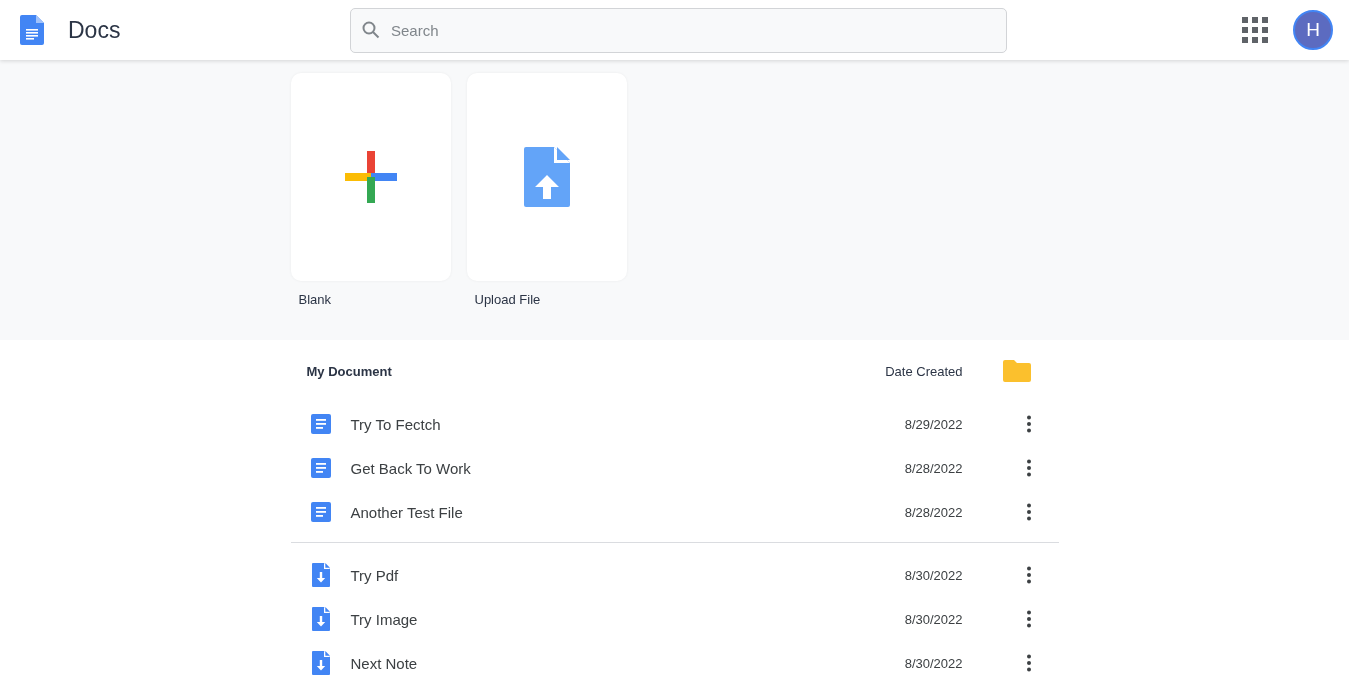 This screenshot has height=696, width=1349. Describe the element at coordinates (349, 371) in the screenshot. I see `column-header: My Document` at that location.